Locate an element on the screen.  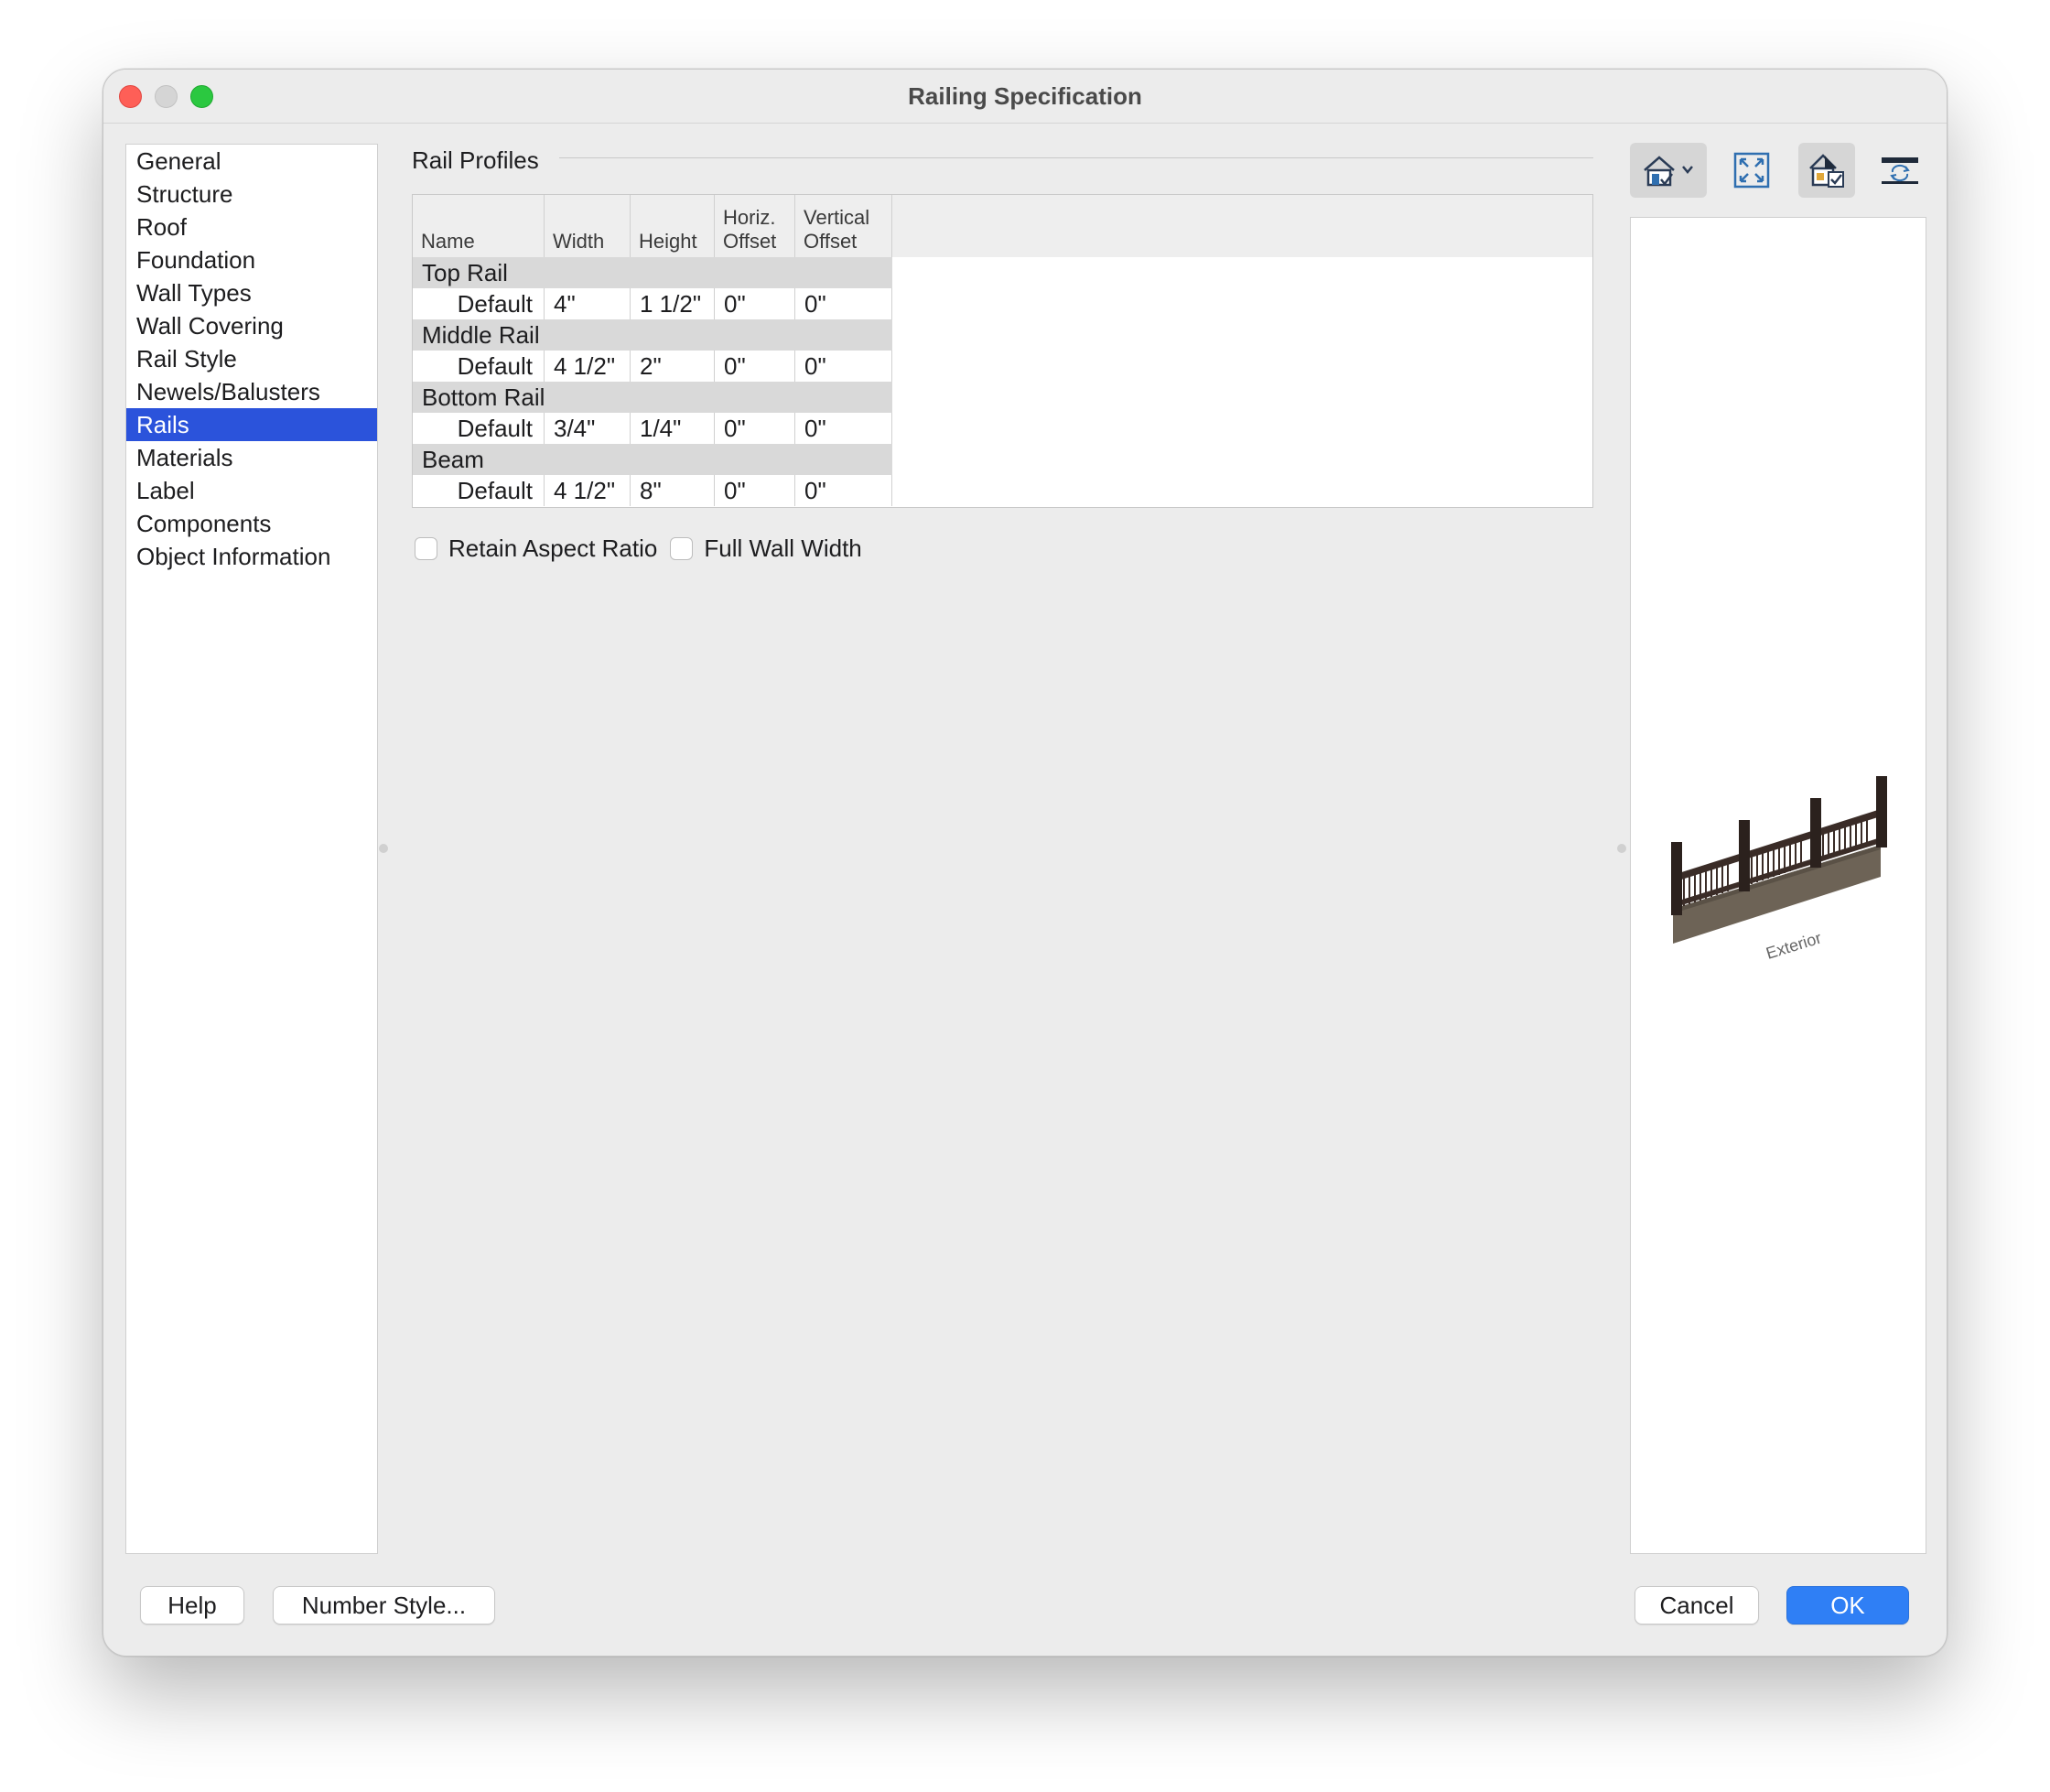
fill-window-button is located at coordinates (1751, 171).